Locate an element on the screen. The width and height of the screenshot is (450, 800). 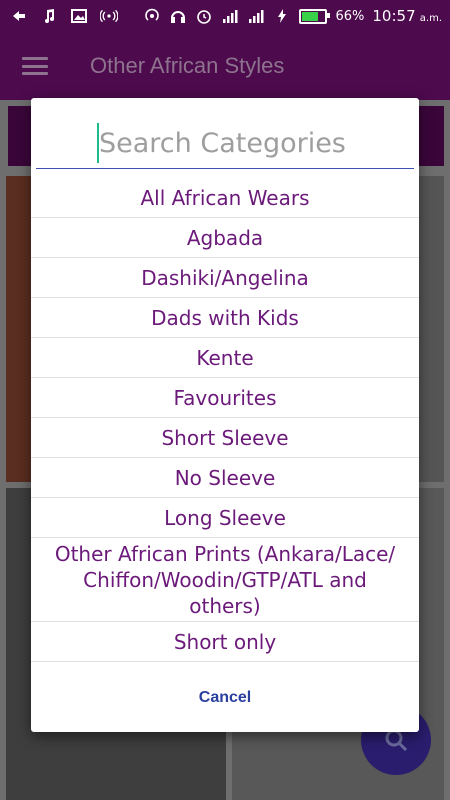
battery-icon is located at coordinates (315, 16).